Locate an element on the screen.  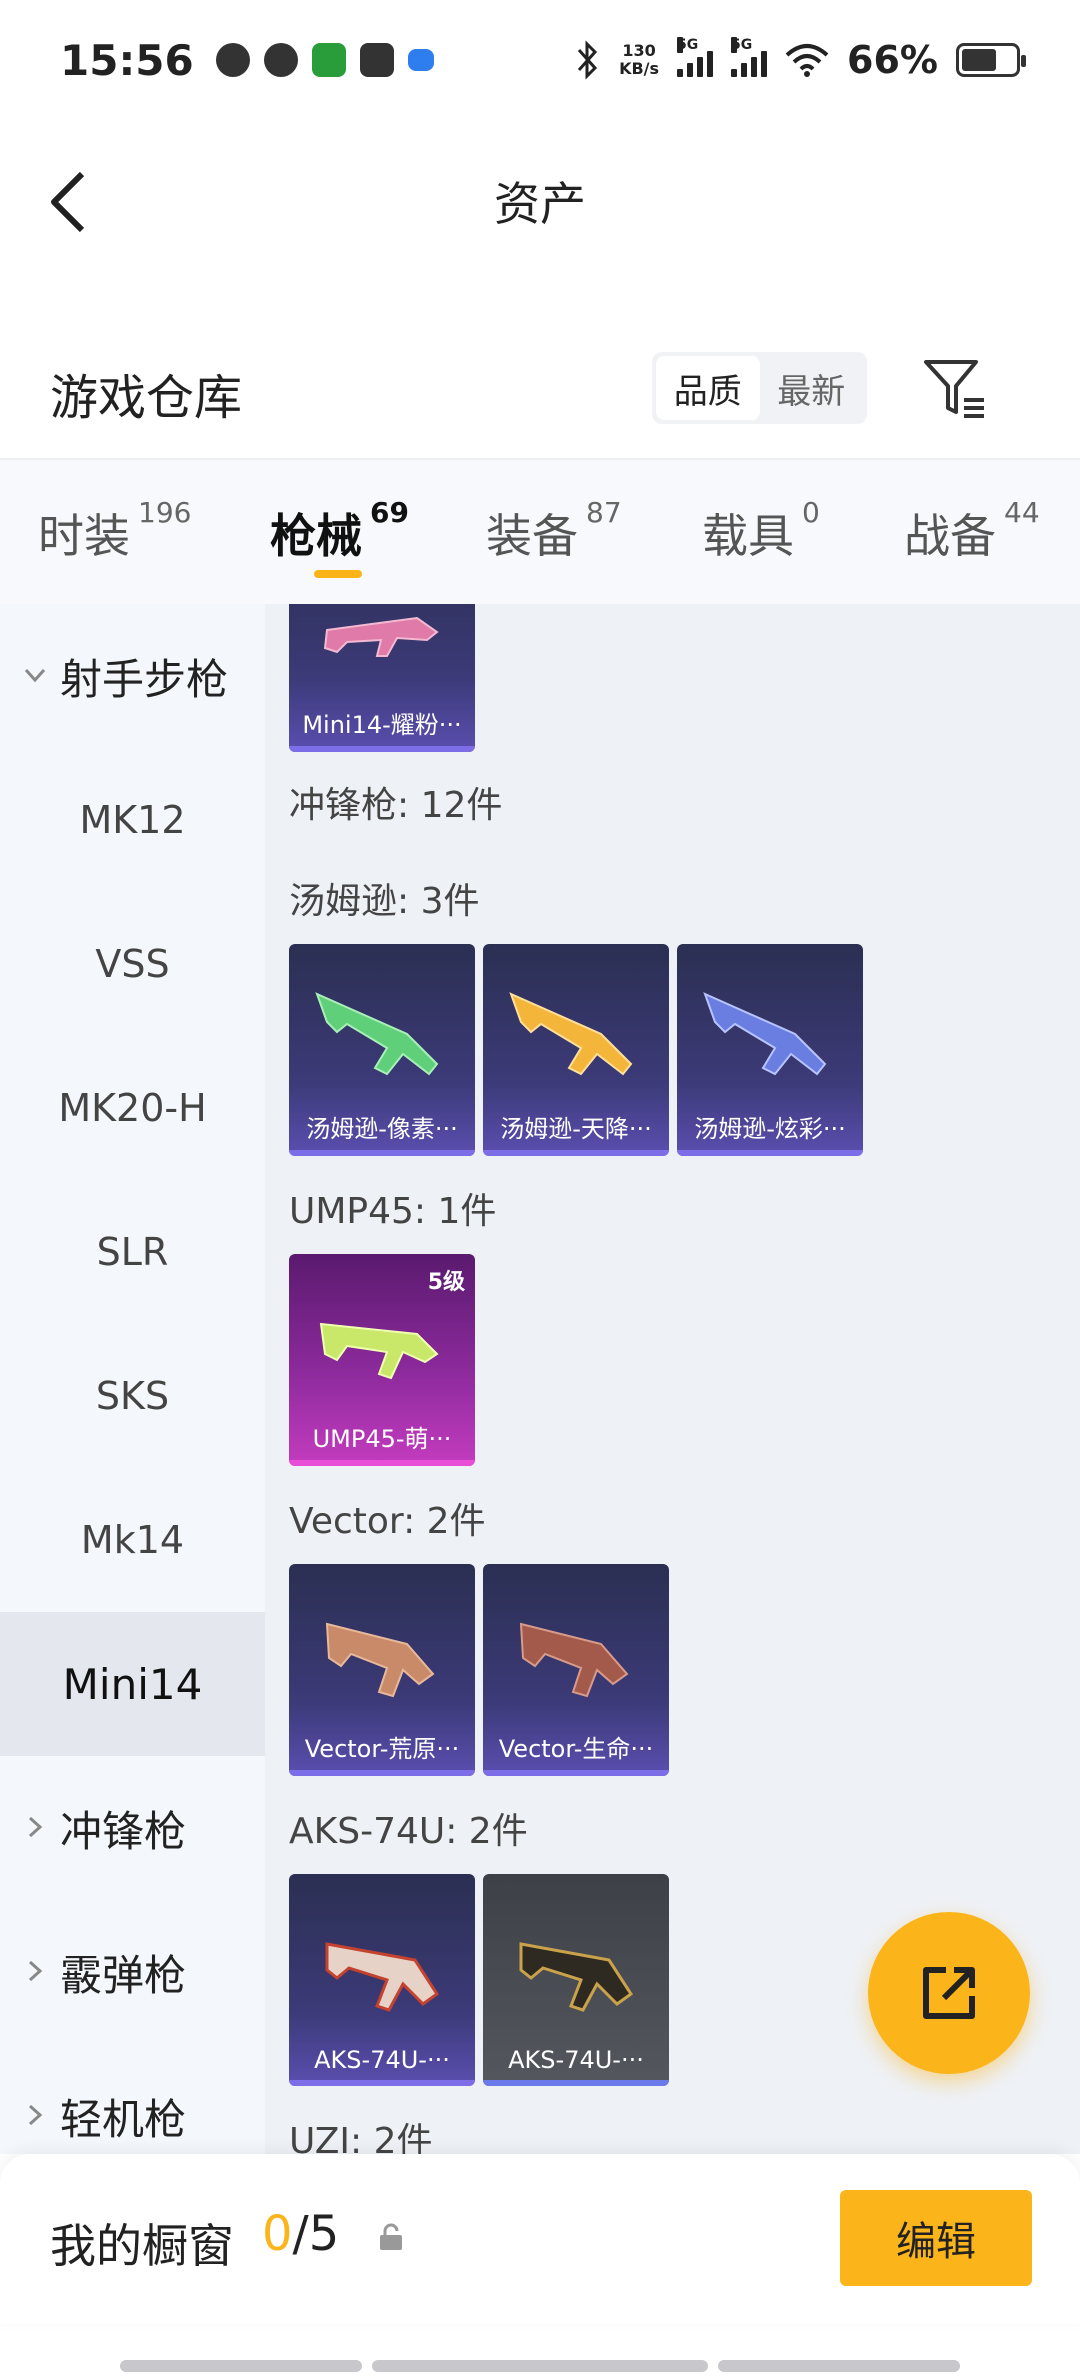
sidebar-item-mini14: Mini14 is located at coordinates (132, 1684).